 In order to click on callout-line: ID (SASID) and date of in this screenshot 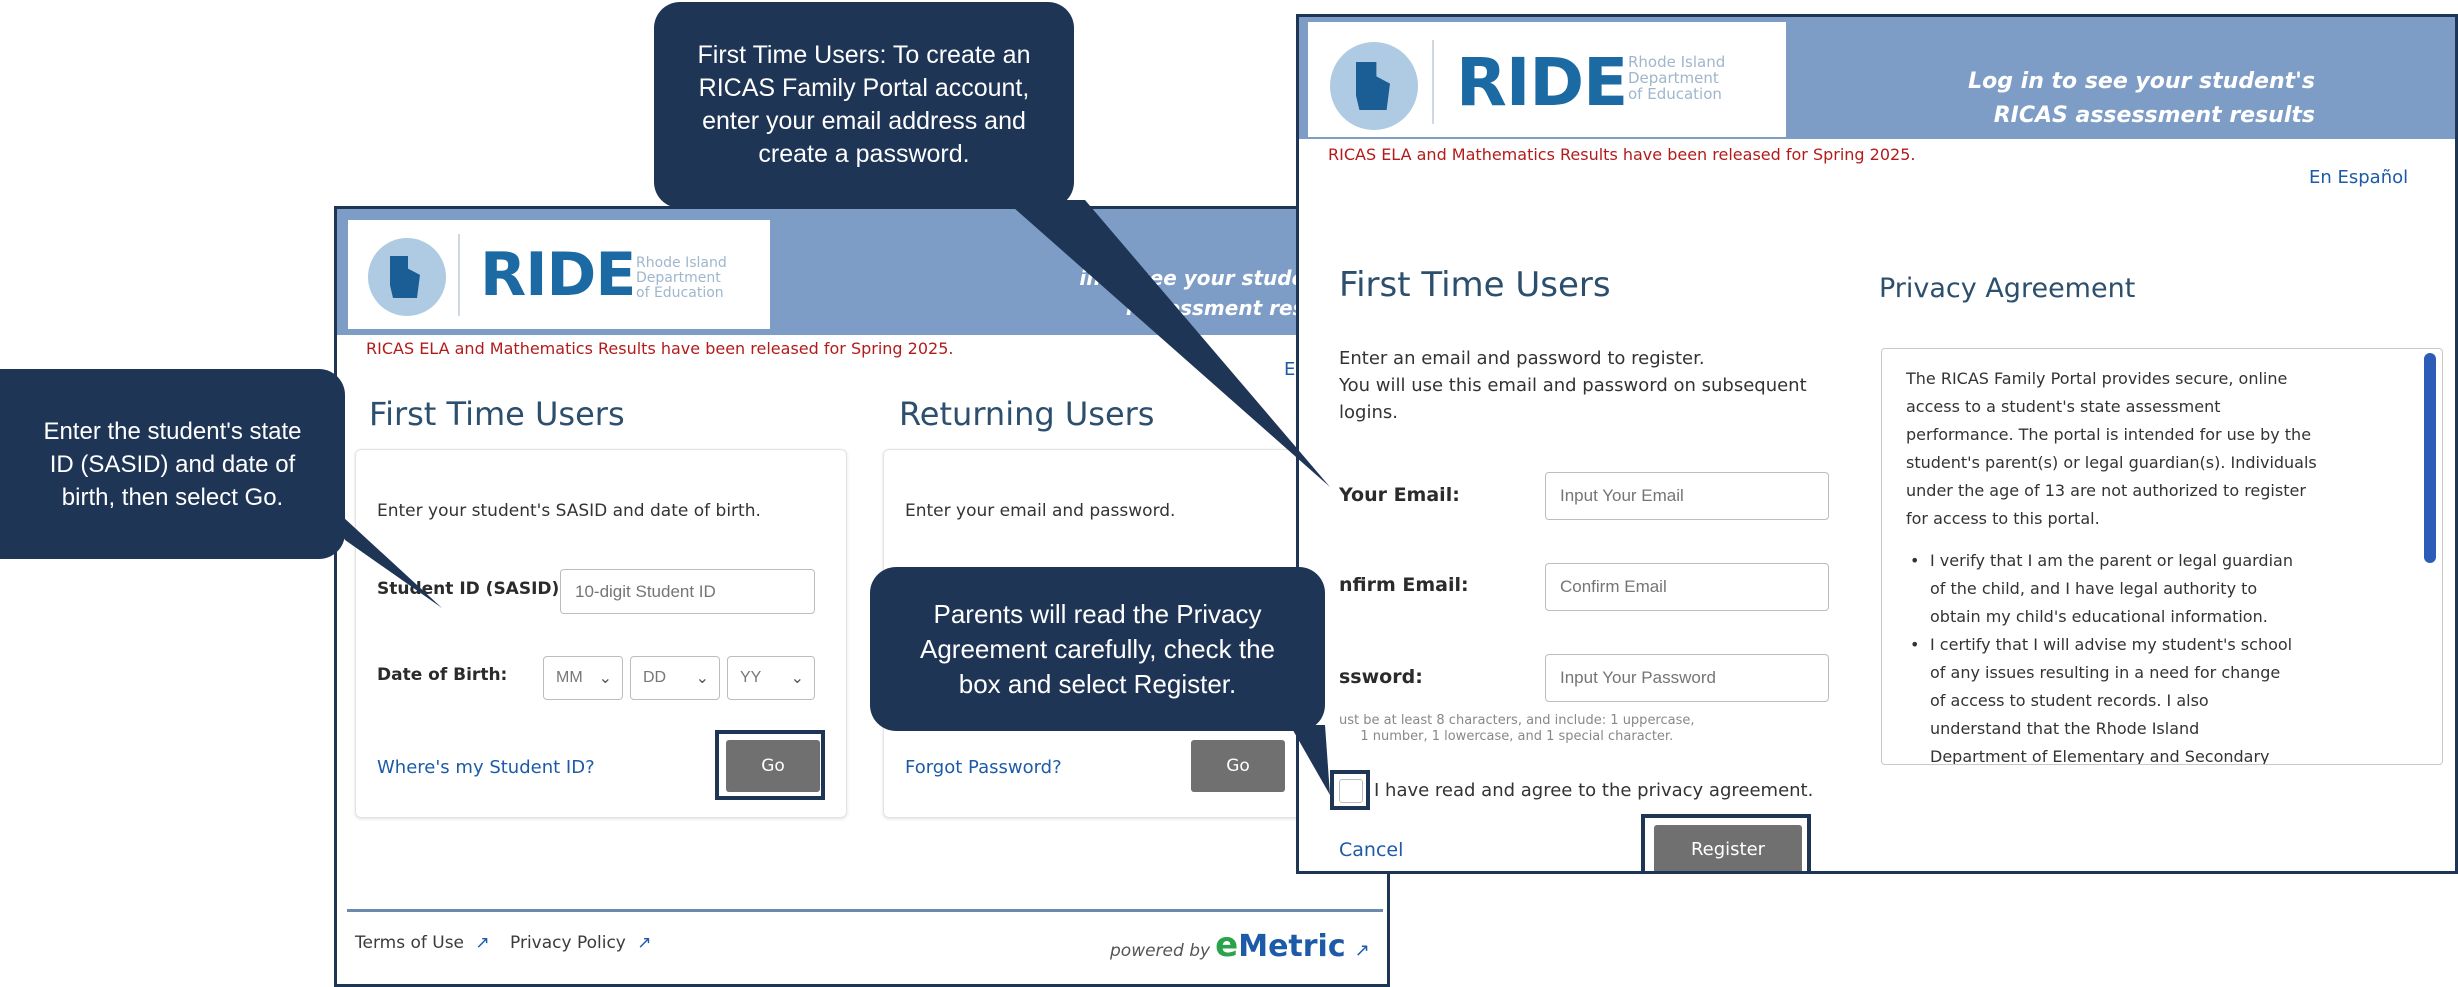, I will do `click(172, 464)`.